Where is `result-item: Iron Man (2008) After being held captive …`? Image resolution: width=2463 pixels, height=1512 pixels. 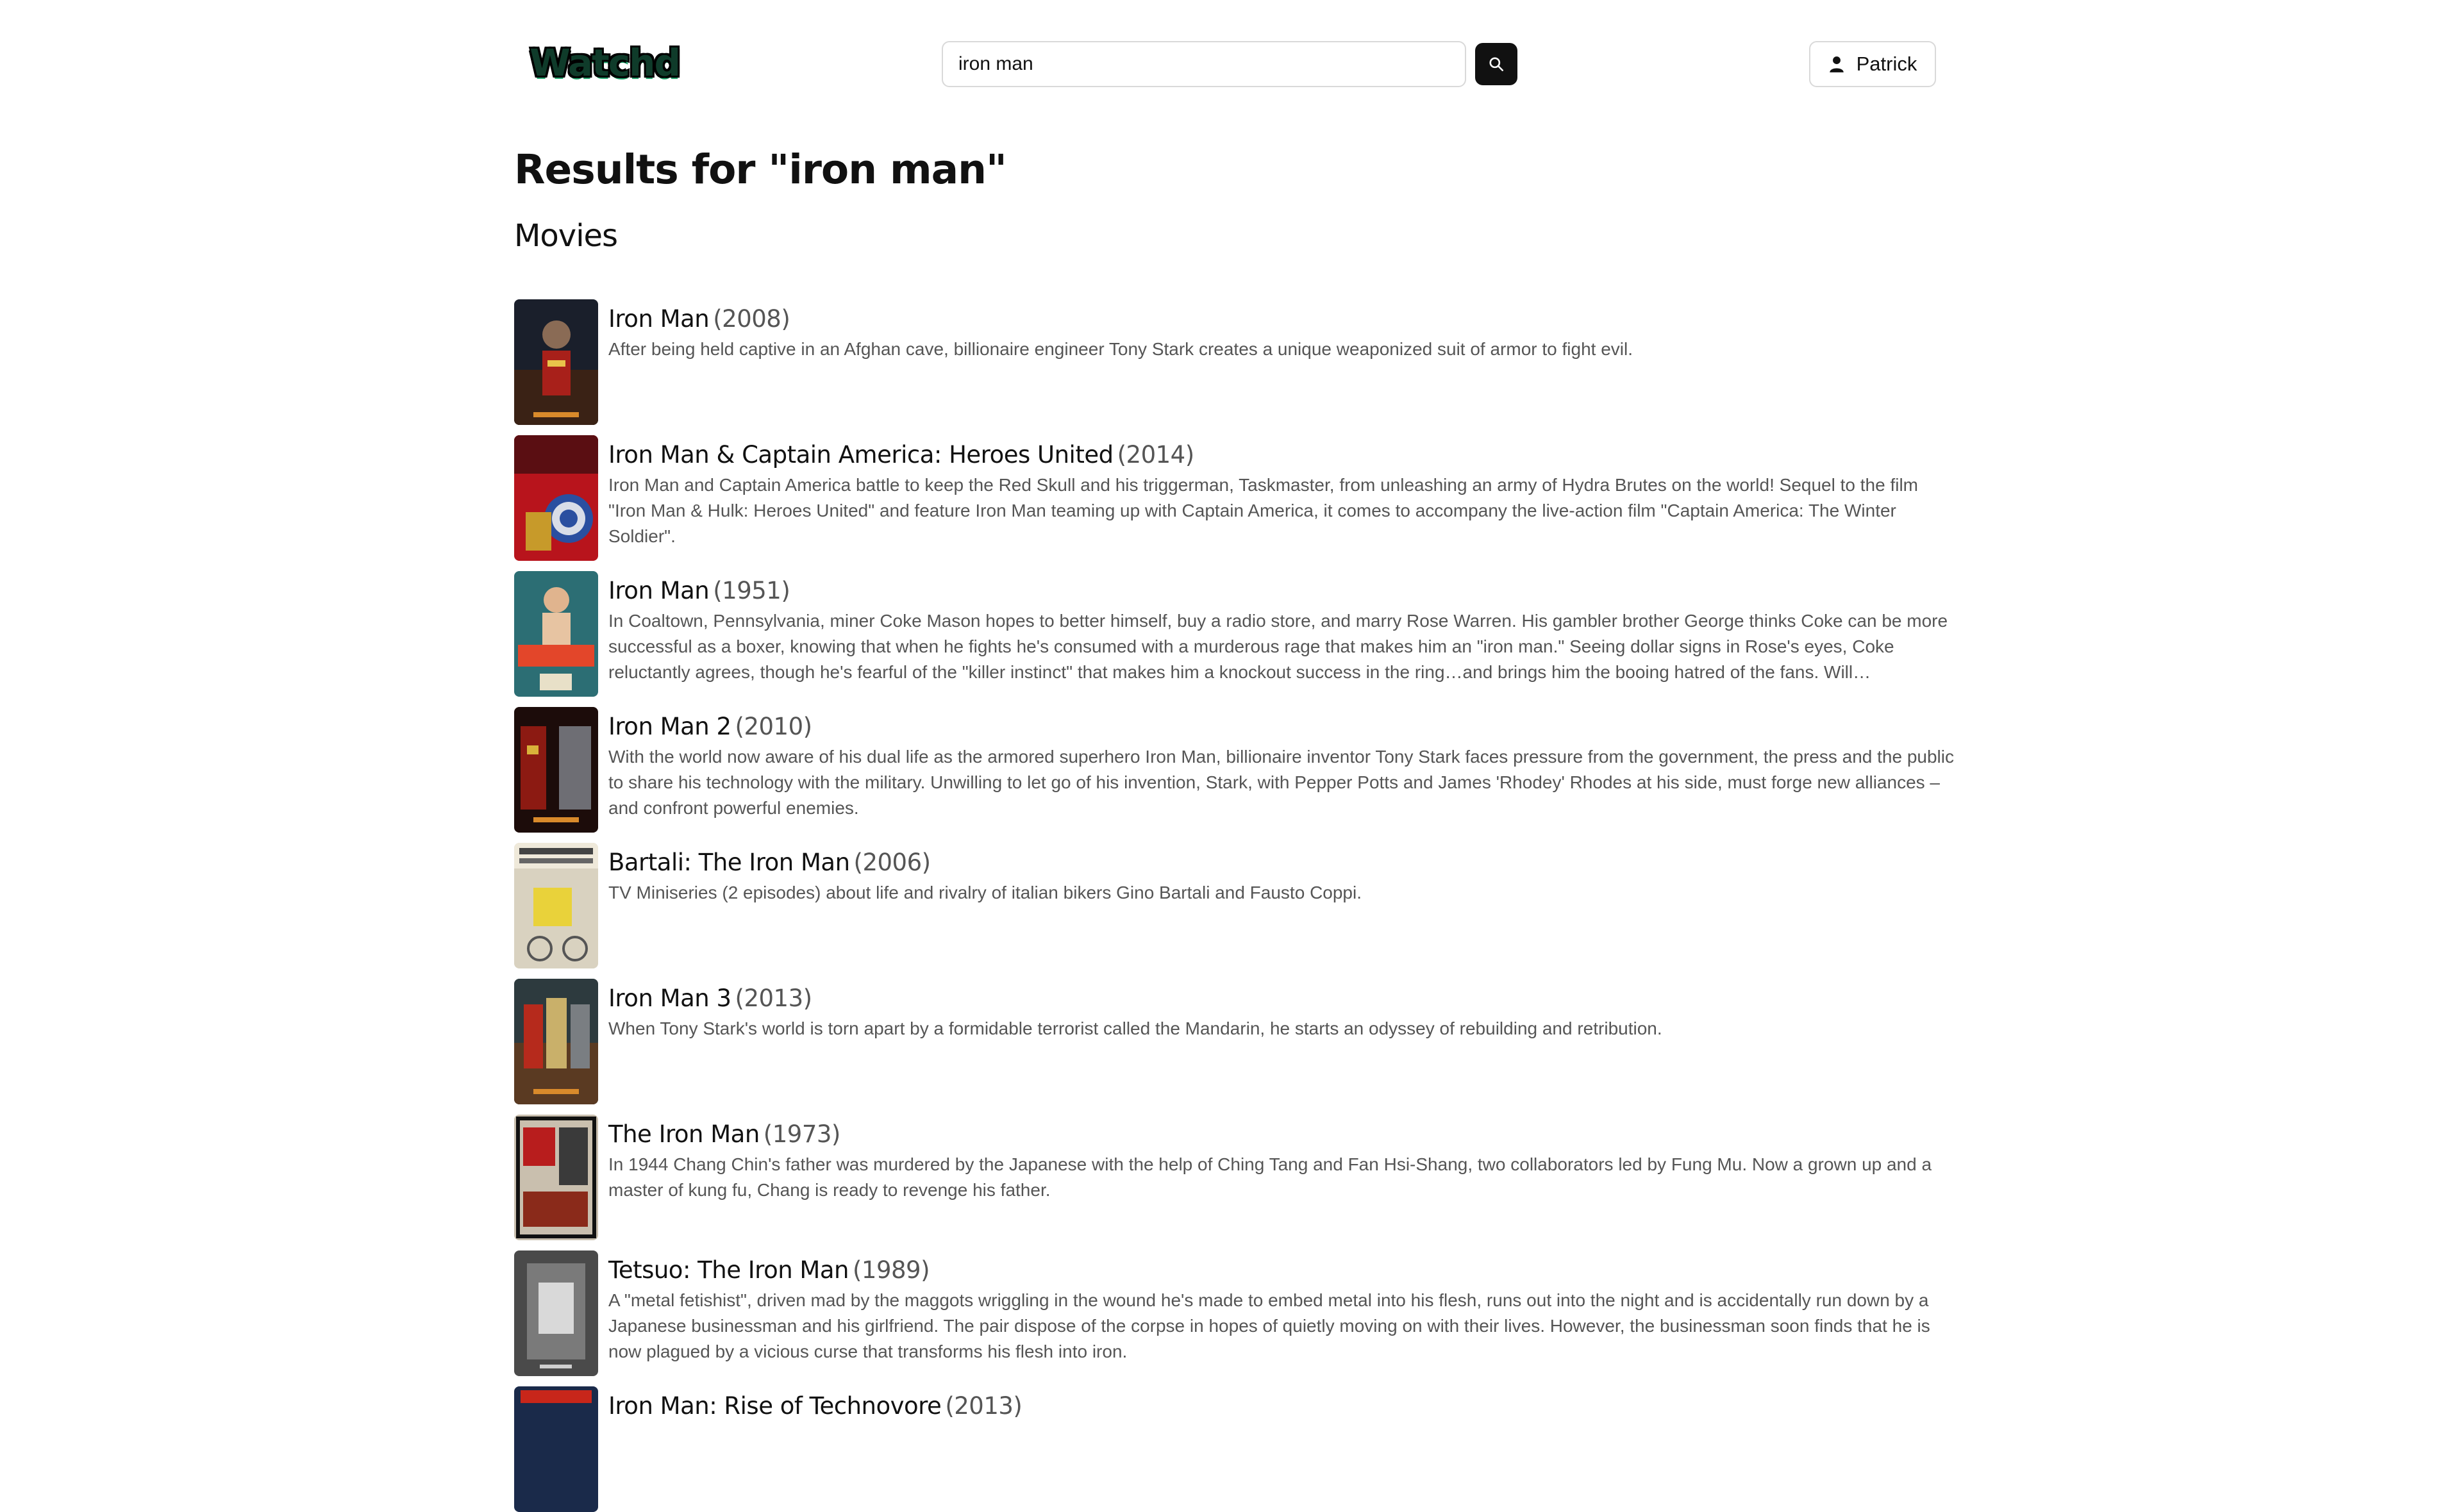 result-item: Iron Man (2008) After being held captive … is located at coordinates (1236, 362).